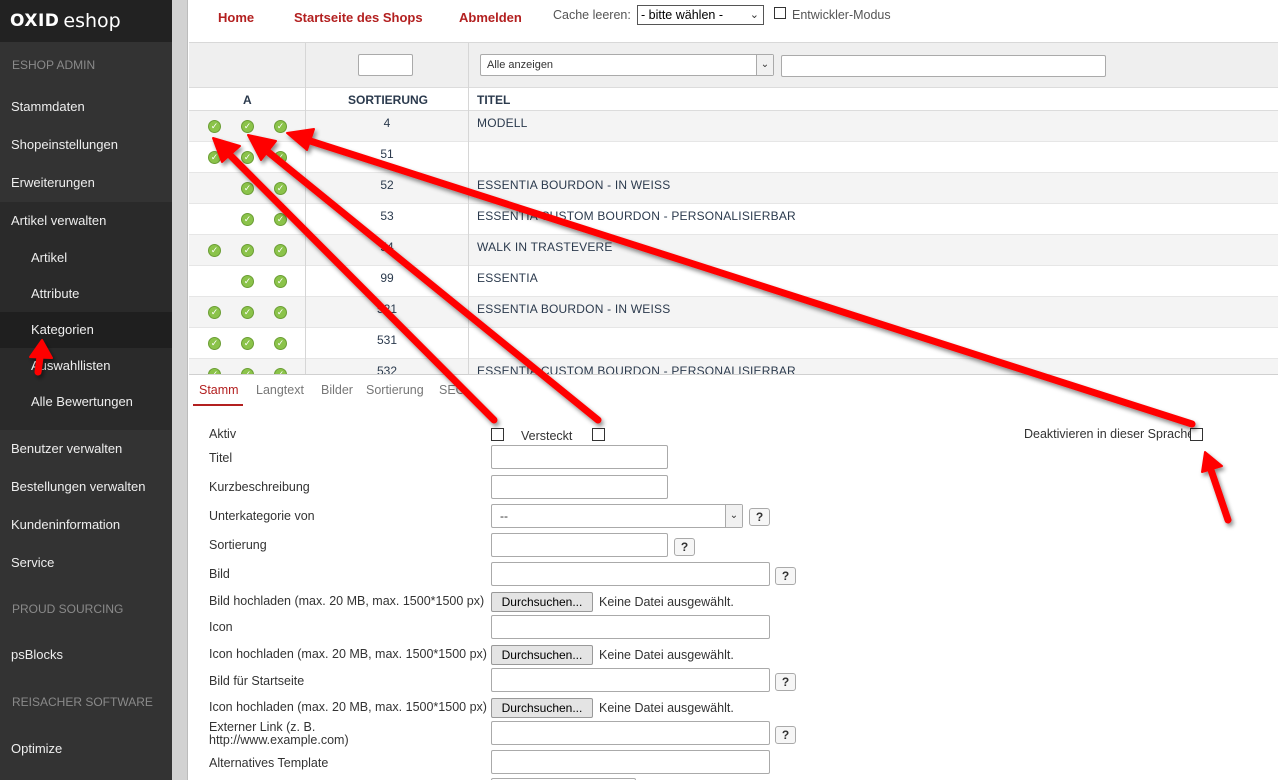 This screenshot has width=1278, height=780. I want to click on kurzbeschreibung-input, so click(579, 487).